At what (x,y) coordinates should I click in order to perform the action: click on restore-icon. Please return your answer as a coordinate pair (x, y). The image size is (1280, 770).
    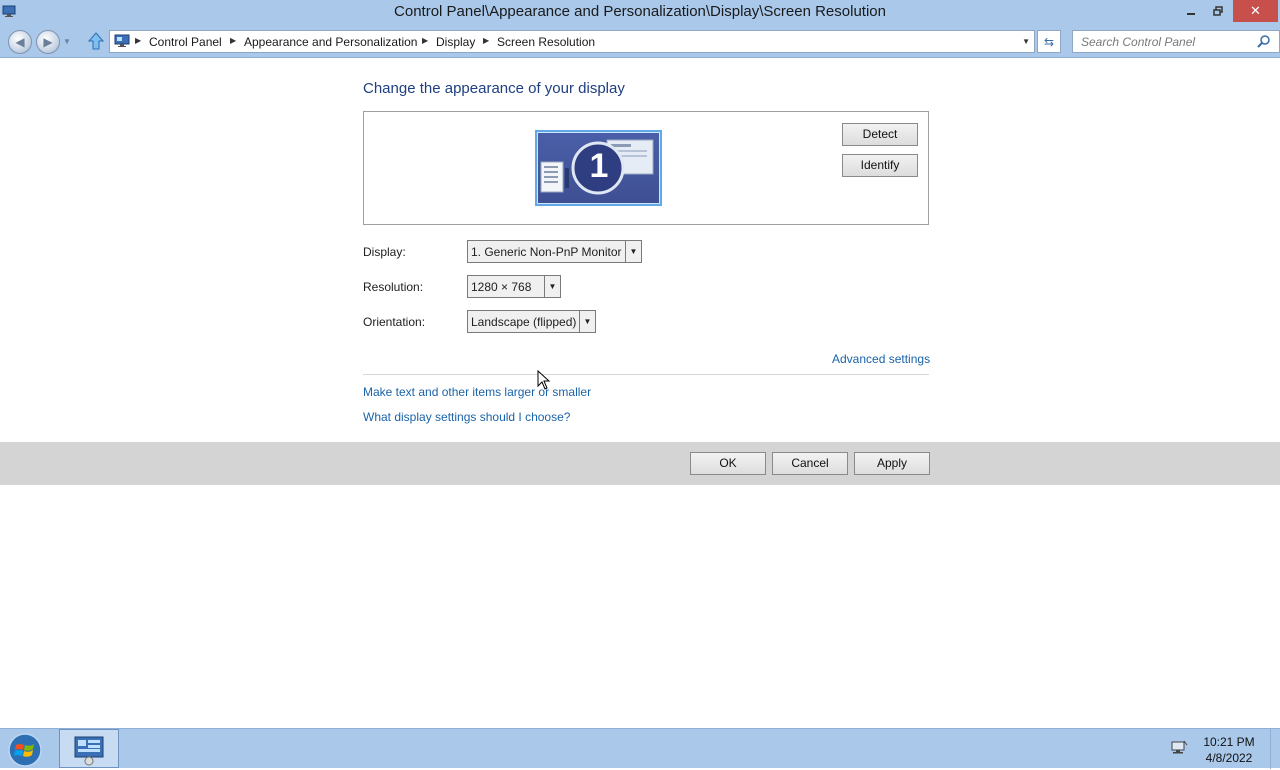
    Looking at the image, I should click on (1218, 11).